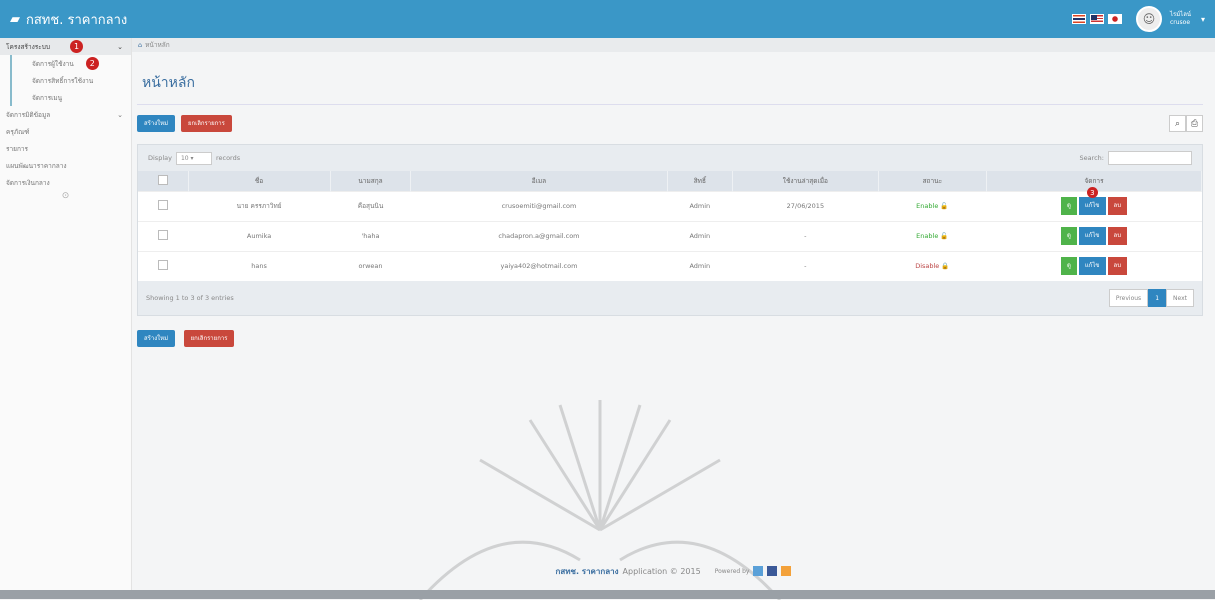  Describe the element at coordinates (758, 571) in the screenshot. I see `twitter-icon` at that location.